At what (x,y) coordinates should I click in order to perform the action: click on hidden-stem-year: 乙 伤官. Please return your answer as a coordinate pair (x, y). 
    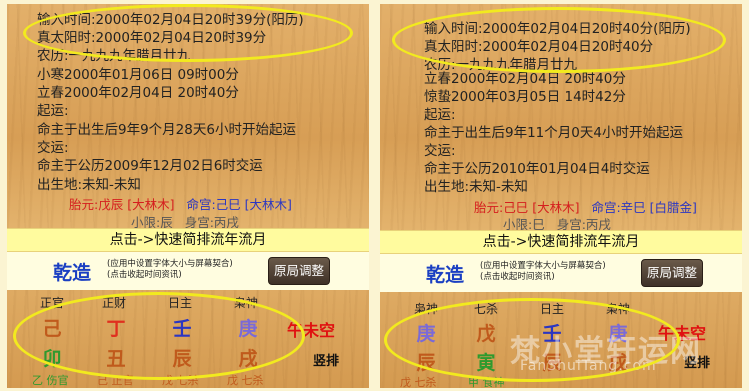
    Looking at the image, I should click on (50, 380).